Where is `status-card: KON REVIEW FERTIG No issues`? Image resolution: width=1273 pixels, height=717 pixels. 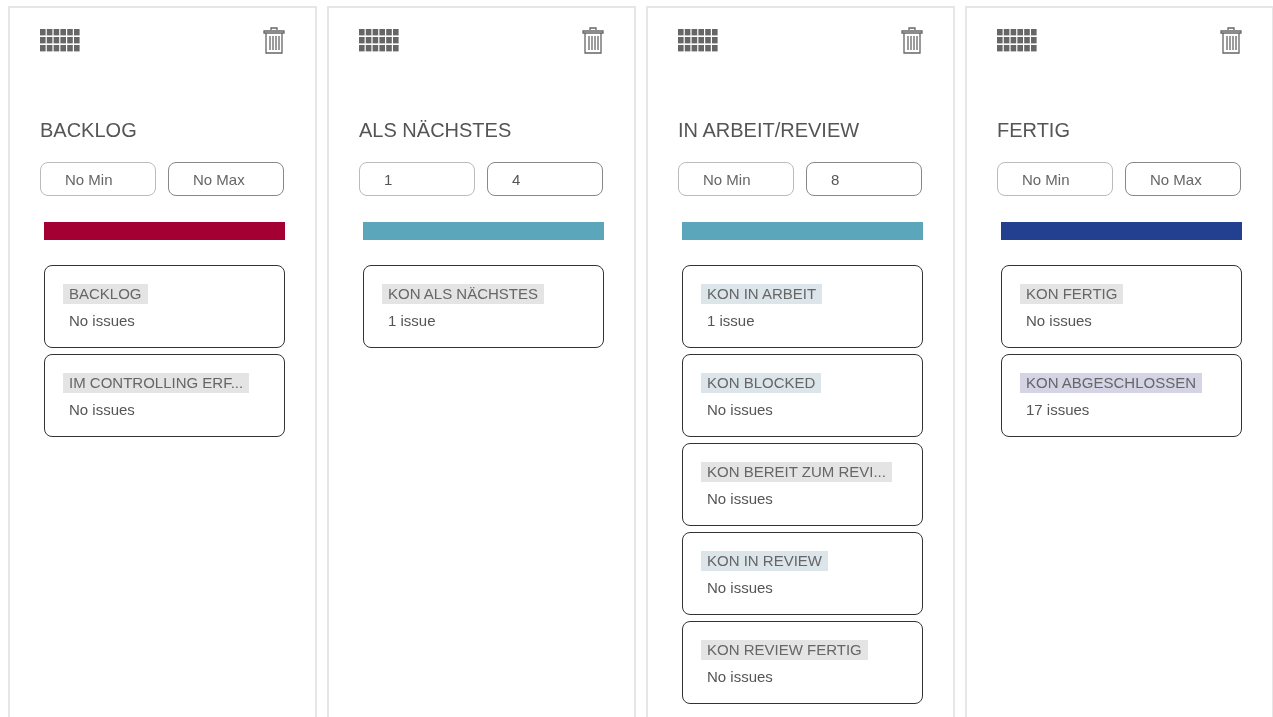 status-card: KON REVIEW FERTIG No issues is located at coordinates (802, 662).